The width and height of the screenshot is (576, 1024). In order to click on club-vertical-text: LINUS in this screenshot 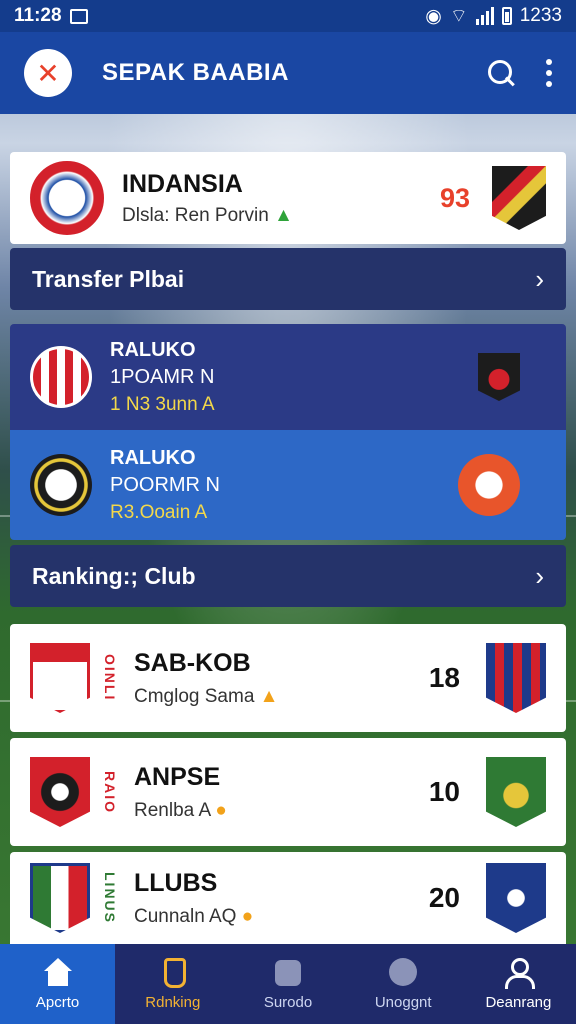, I will do `click(110, 898)`.